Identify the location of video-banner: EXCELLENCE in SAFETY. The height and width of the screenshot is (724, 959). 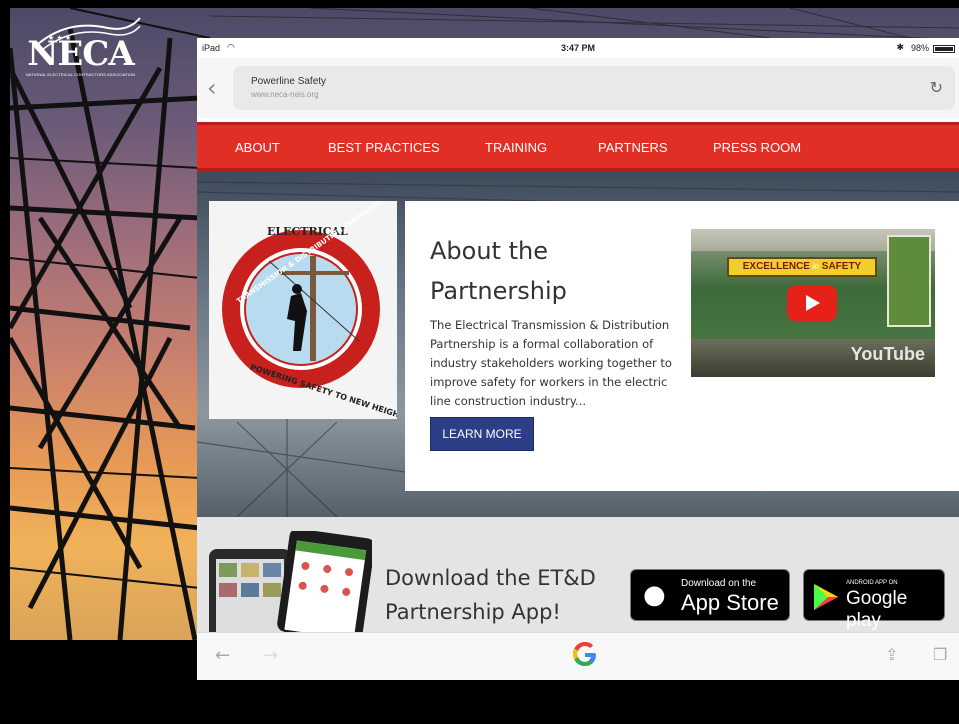
(802, 267).